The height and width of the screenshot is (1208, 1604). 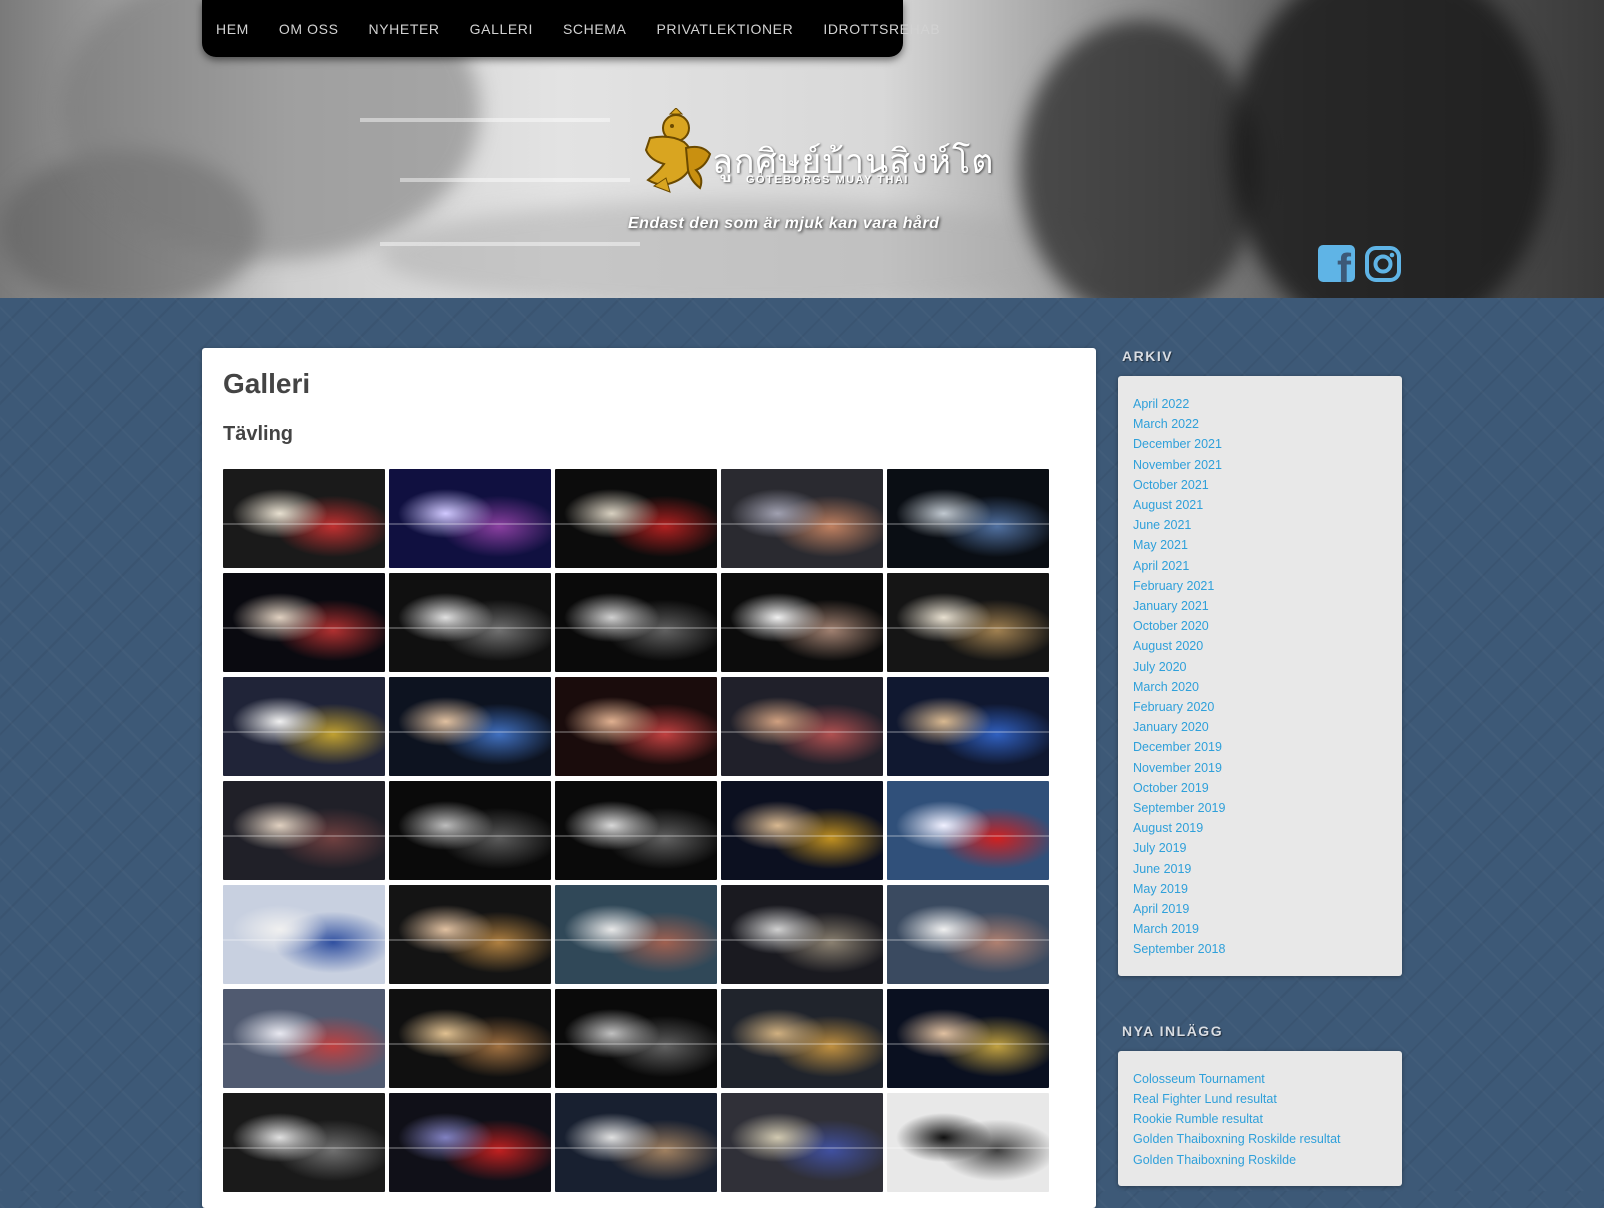 I want to click on archive-link: July 2019, so click(x=1260, y=848).